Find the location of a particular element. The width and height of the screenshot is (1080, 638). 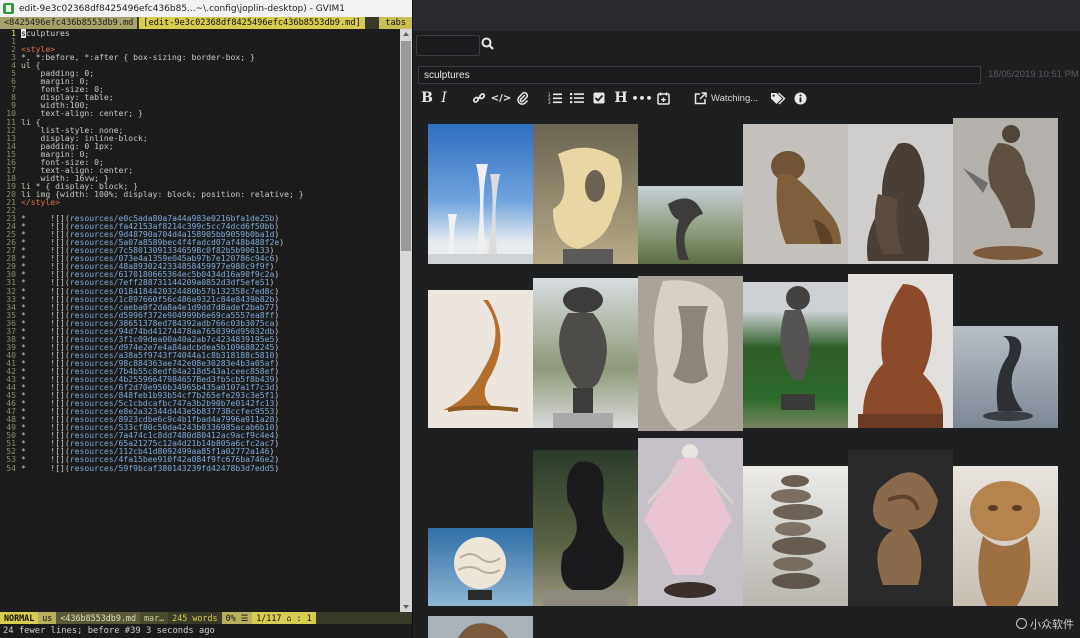

vim-encoding: us is located at coordinates (47, 618).